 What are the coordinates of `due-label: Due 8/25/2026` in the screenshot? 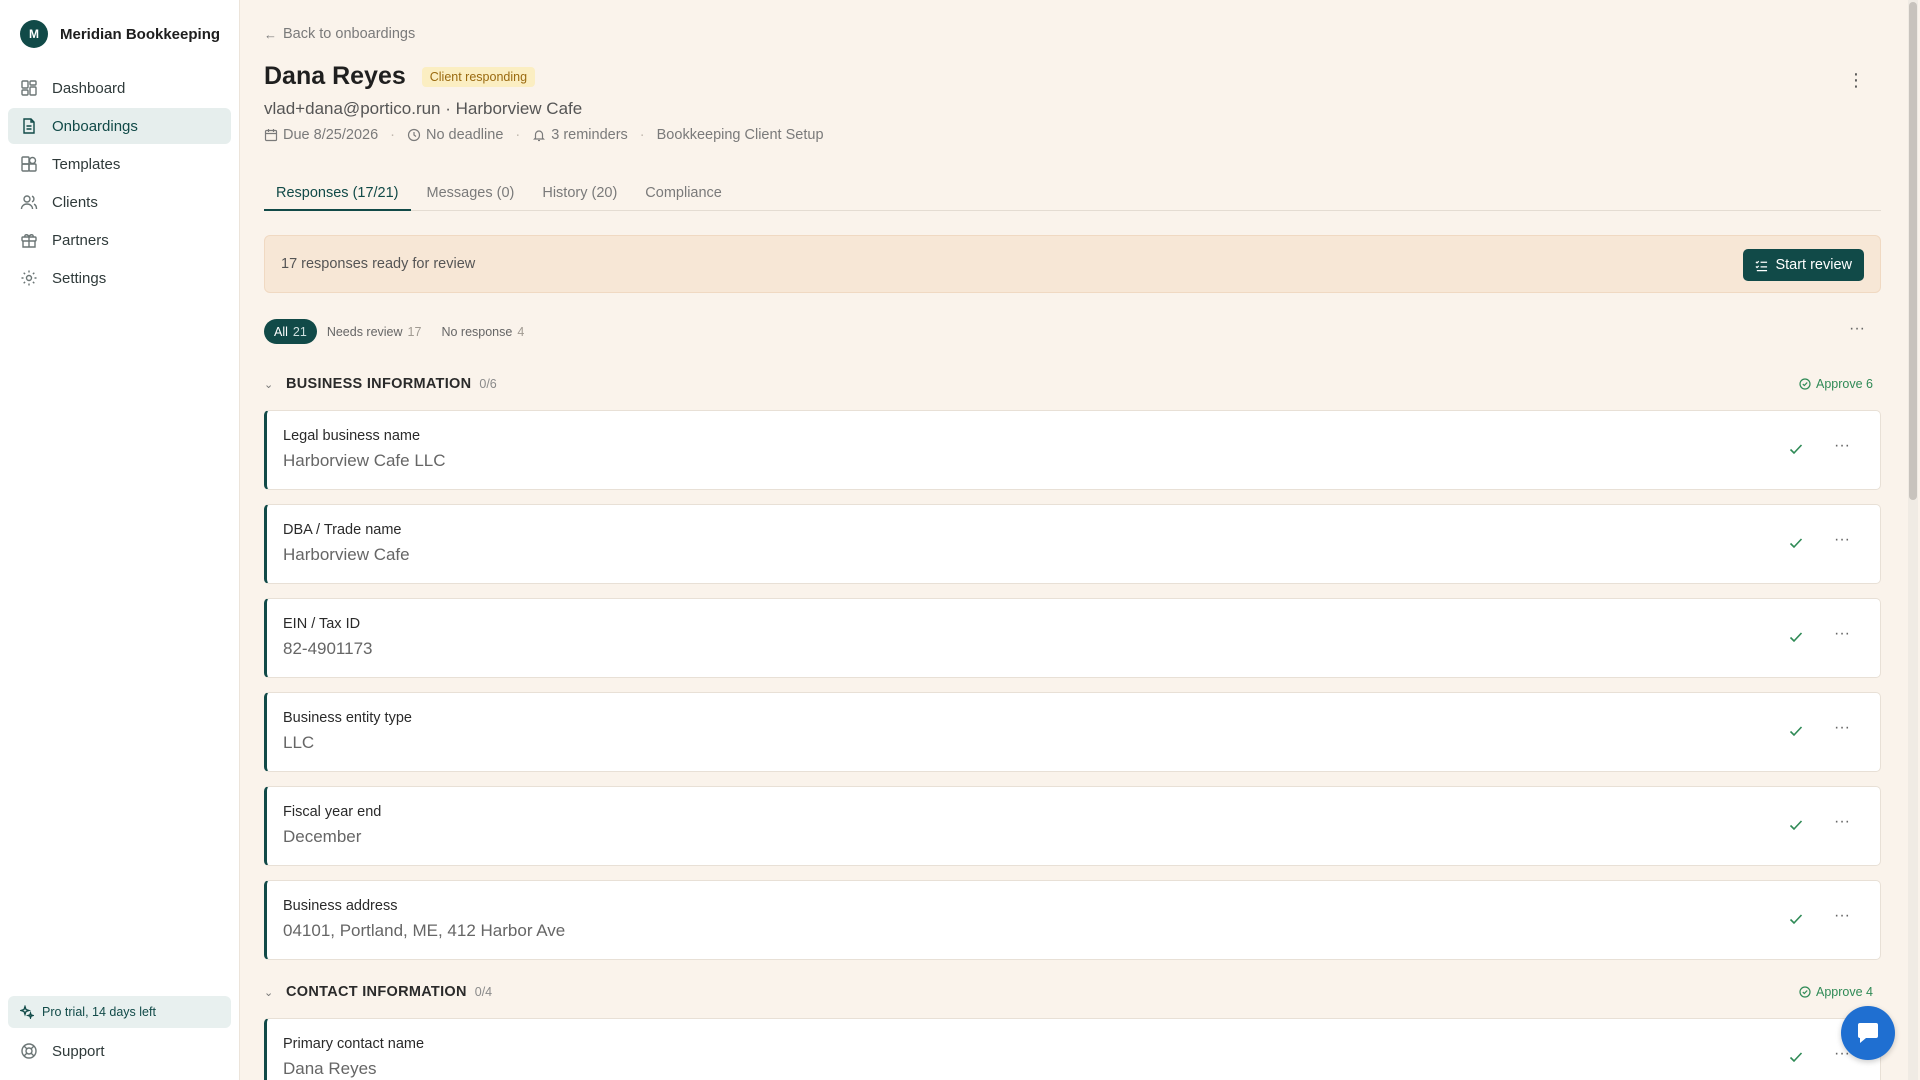 It's located at (331, 135).